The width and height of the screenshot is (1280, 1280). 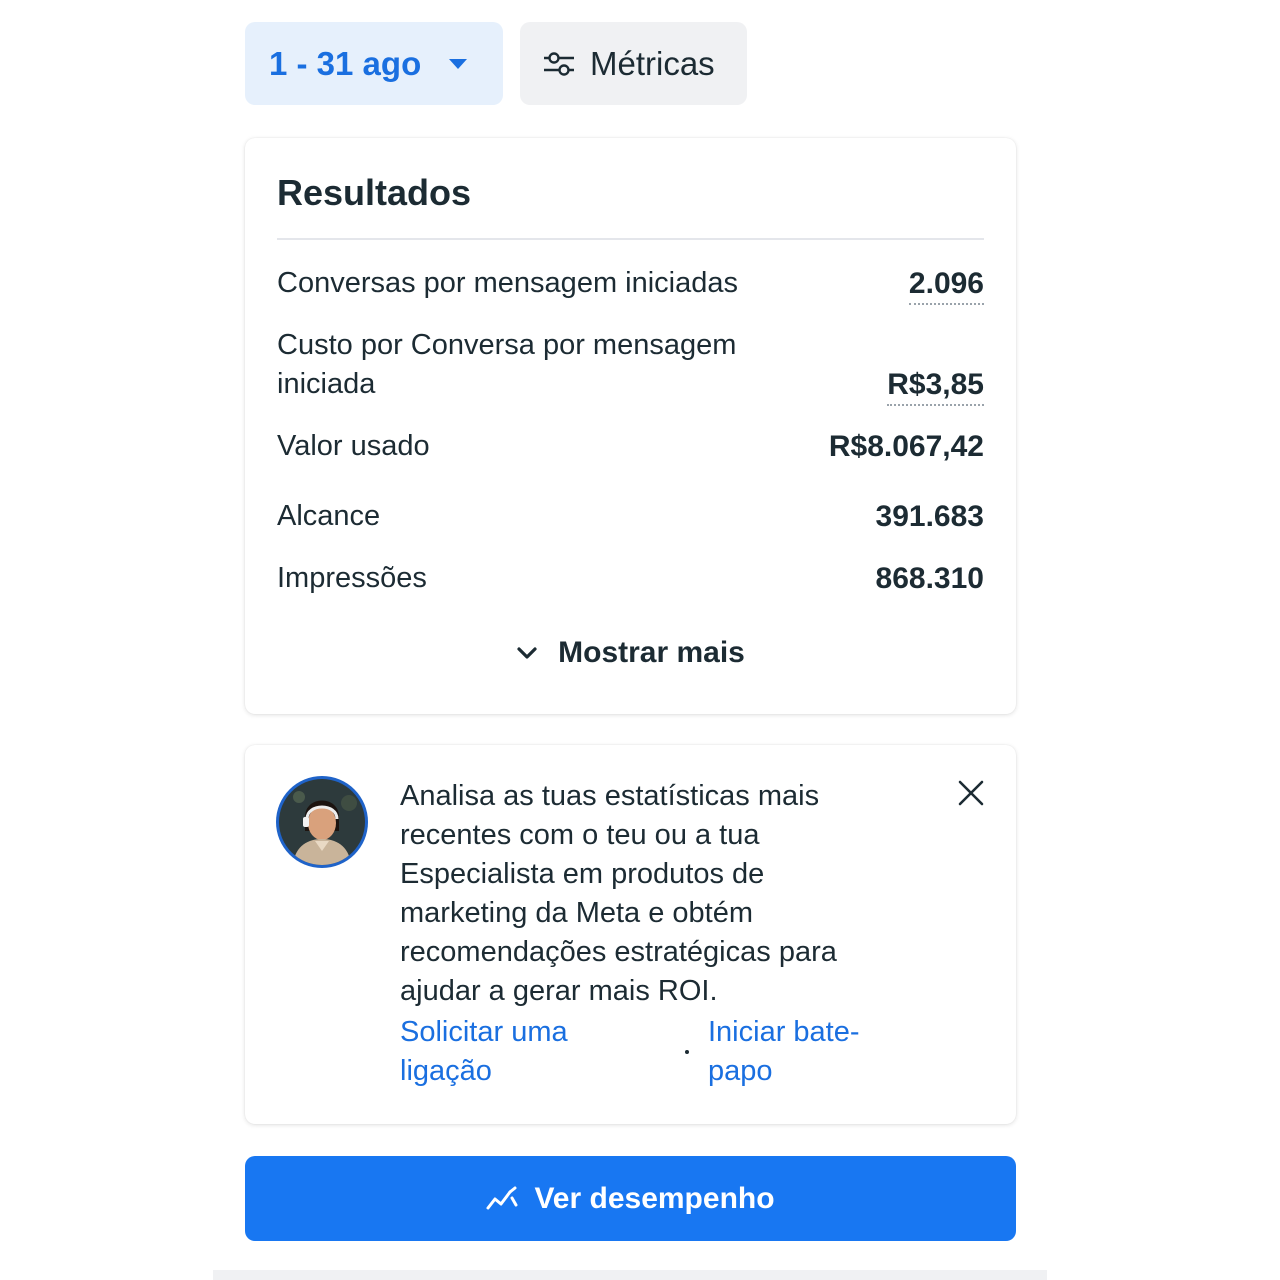 What do you see at coordinates (906, 446) in the screenshot?
I see `metric-value: R$8.067,42` at bounding box center [906, 446].